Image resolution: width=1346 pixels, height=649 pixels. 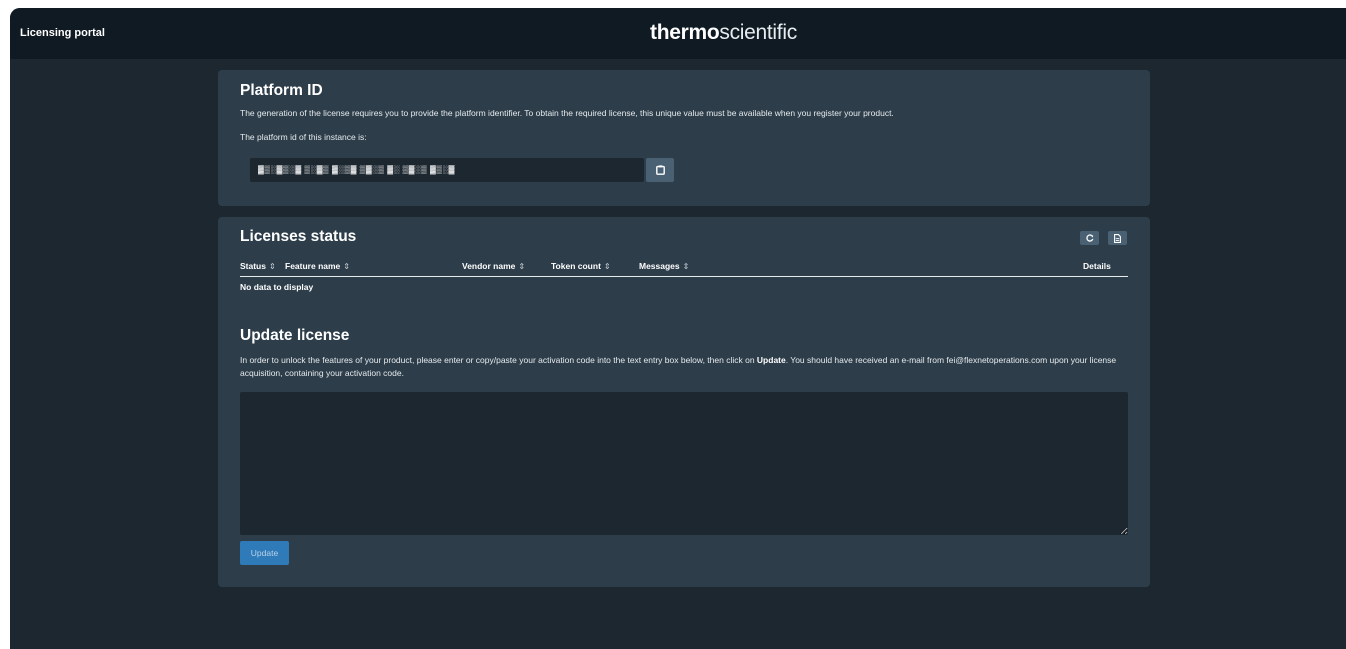 I want to click on platform-id-instance-label: The platform id of this instance is:, so click(x=303, y=137).